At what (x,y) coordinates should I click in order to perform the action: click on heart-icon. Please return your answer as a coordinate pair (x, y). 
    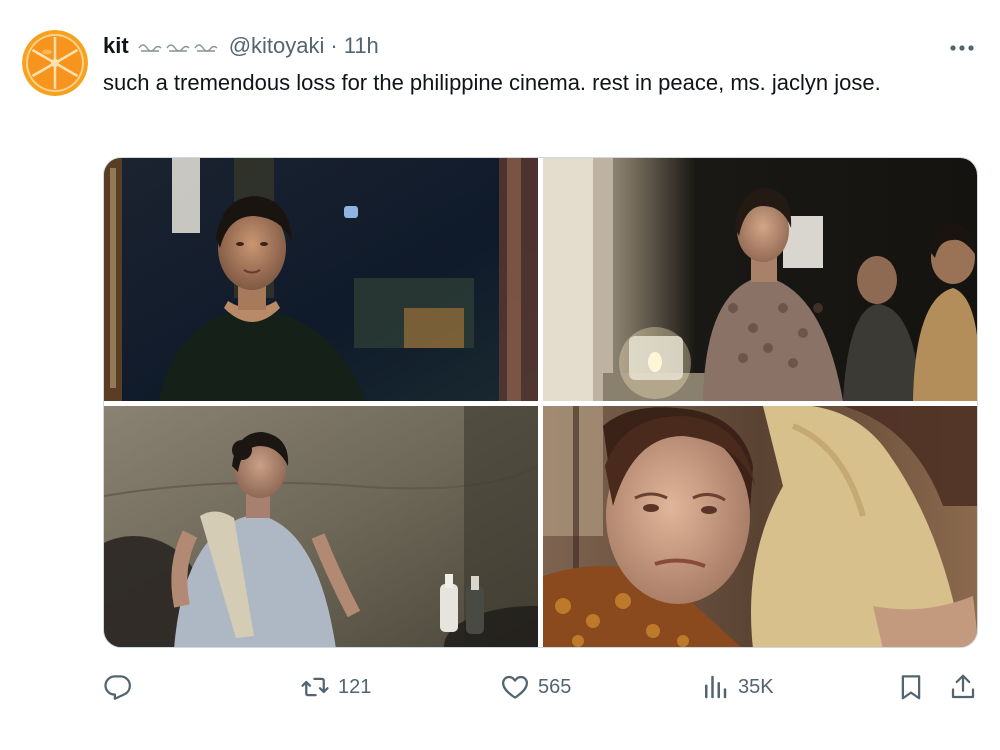
    Looking at the image, I should click on (515, 687).